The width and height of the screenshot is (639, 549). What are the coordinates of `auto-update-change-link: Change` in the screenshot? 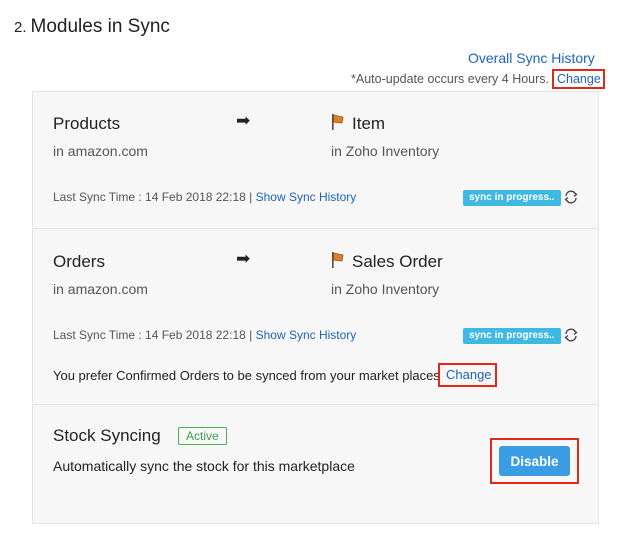 It's located at (578, 79).